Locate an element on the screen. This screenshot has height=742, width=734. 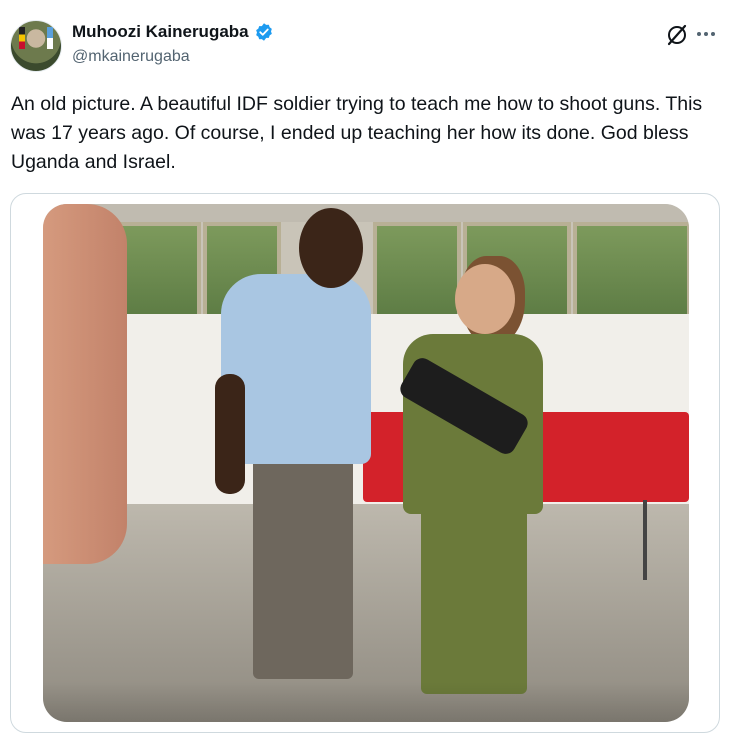
photo-man-legs is located at coordinates (303, 566).